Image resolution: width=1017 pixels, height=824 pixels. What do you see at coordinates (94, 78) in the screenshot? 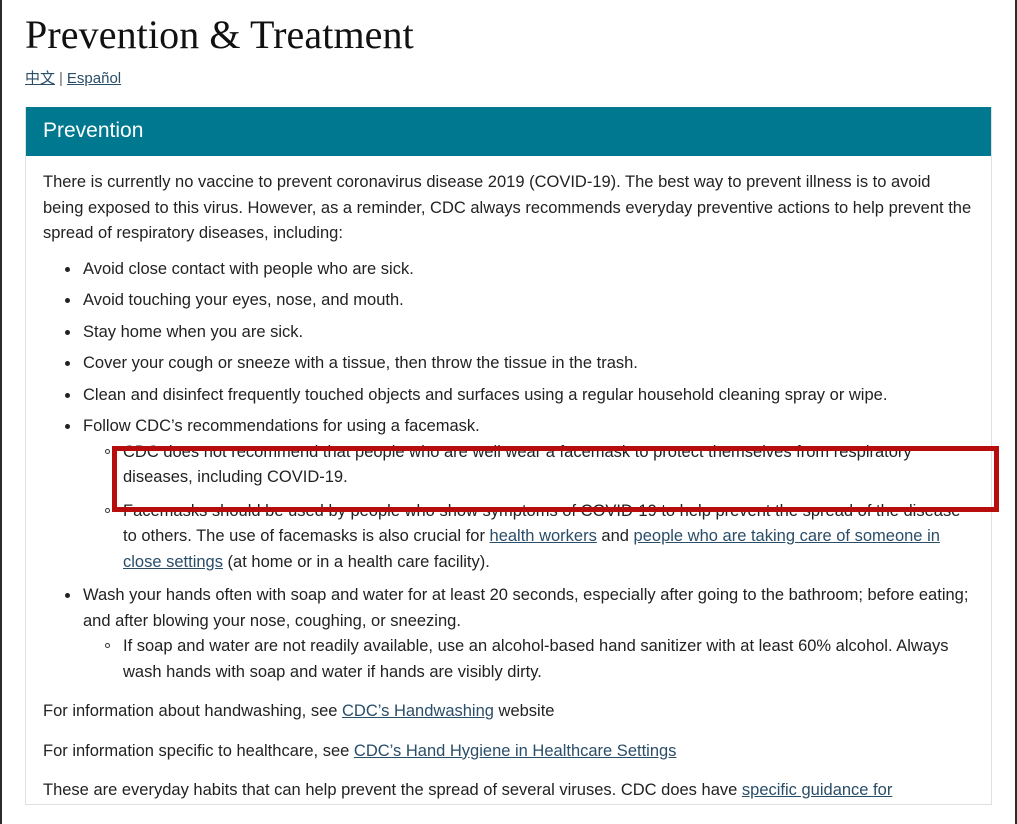
I see `language-link-spanish: Español` at bounding box center [94, 78].